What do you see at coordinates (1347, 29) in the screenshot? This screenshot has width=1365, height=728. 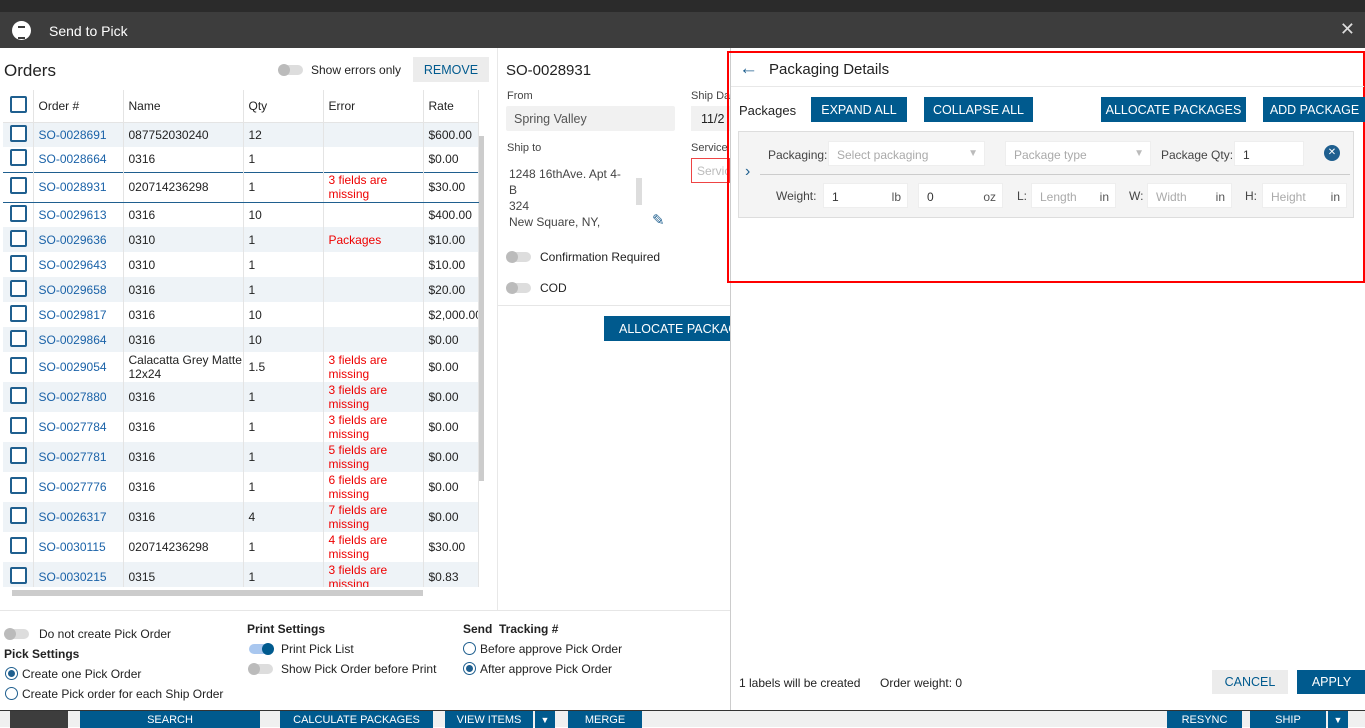 I see `close-icon: ✕` at bounding box center [1347, 29].